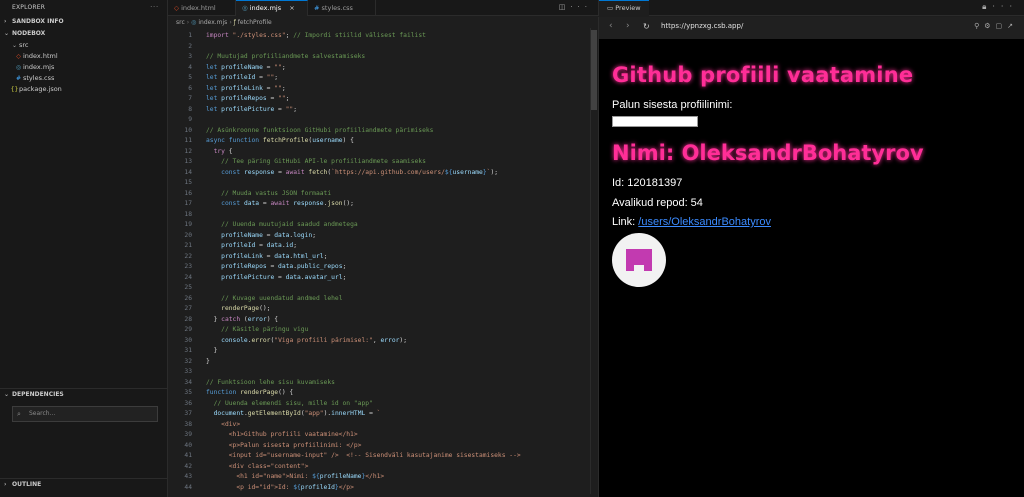  What do you see at coordinates (198, 8) in the screenshot?
I see `tab-label: index.html` at bounding box center [198, 8].